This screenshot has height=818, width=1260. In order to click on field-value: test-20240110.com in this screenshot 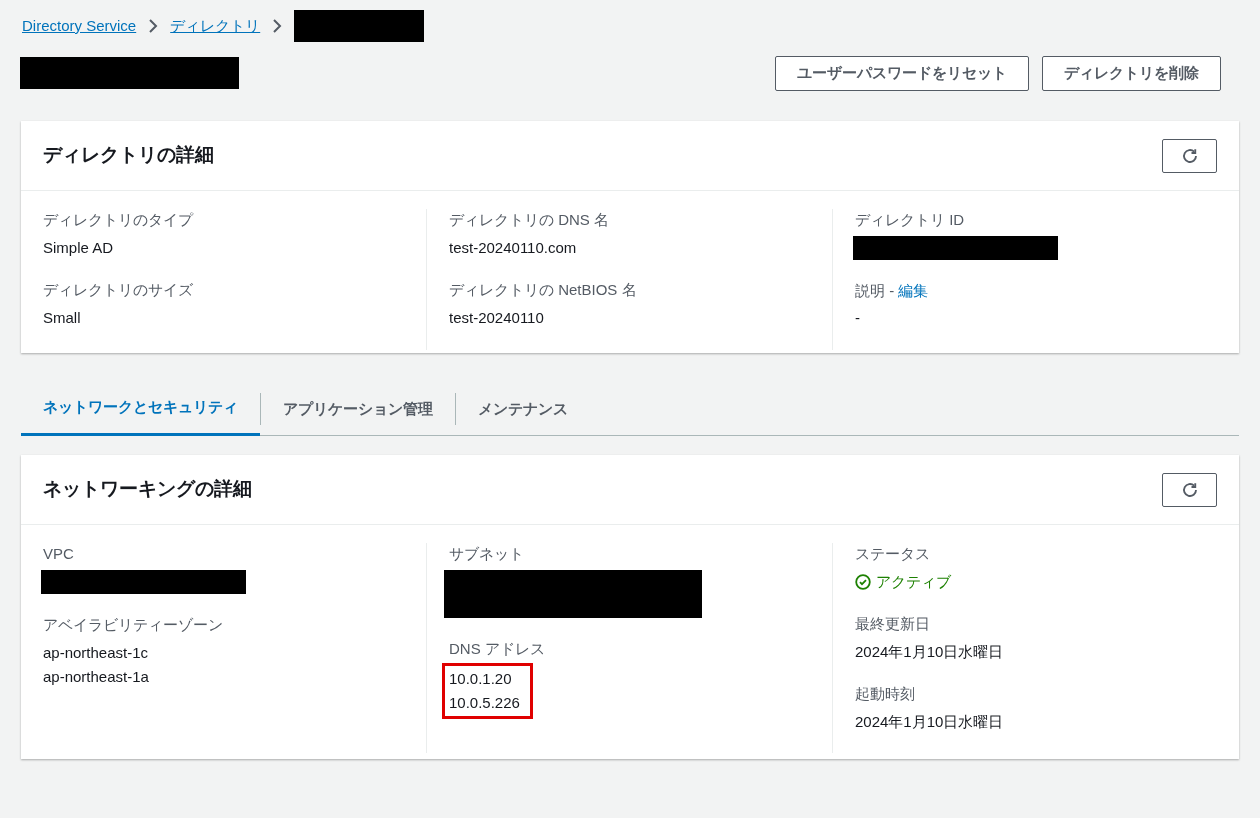, I will do `click(513, 247)`.